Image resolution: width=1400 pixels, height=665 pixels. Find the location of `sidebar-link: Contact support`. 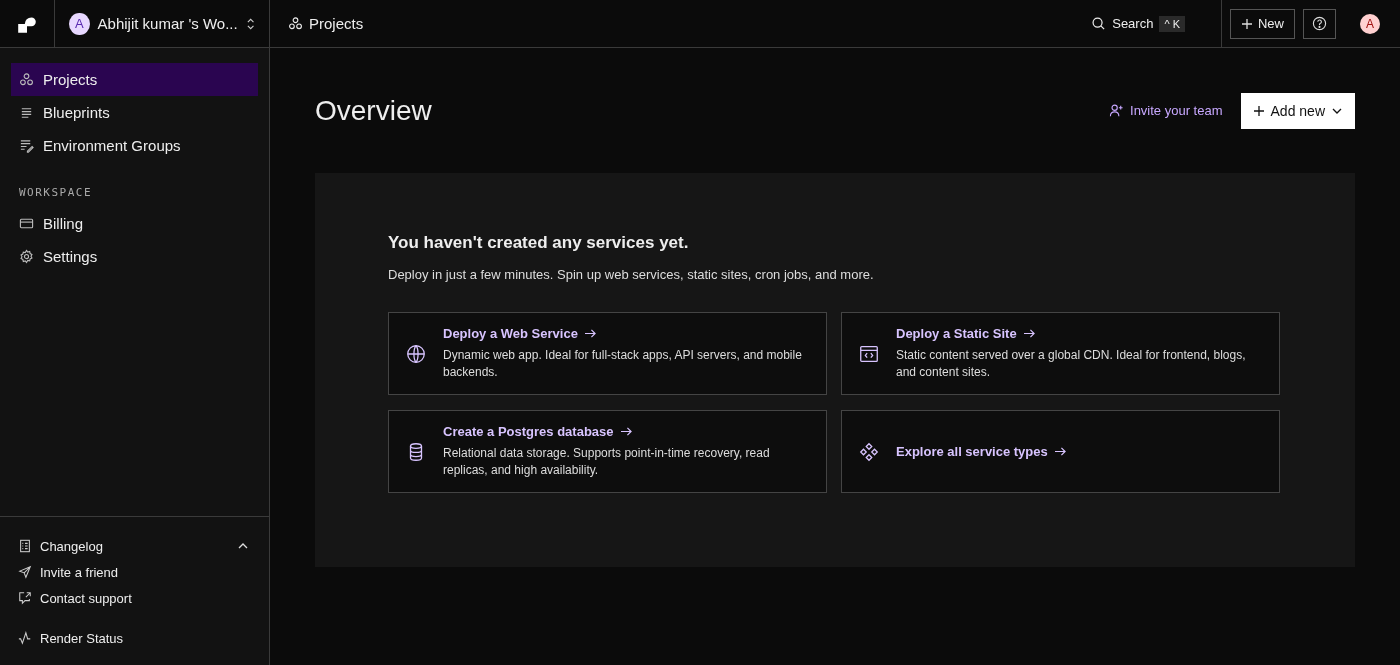

sidebar-link: Contact support is located at coordinates (134, 598).